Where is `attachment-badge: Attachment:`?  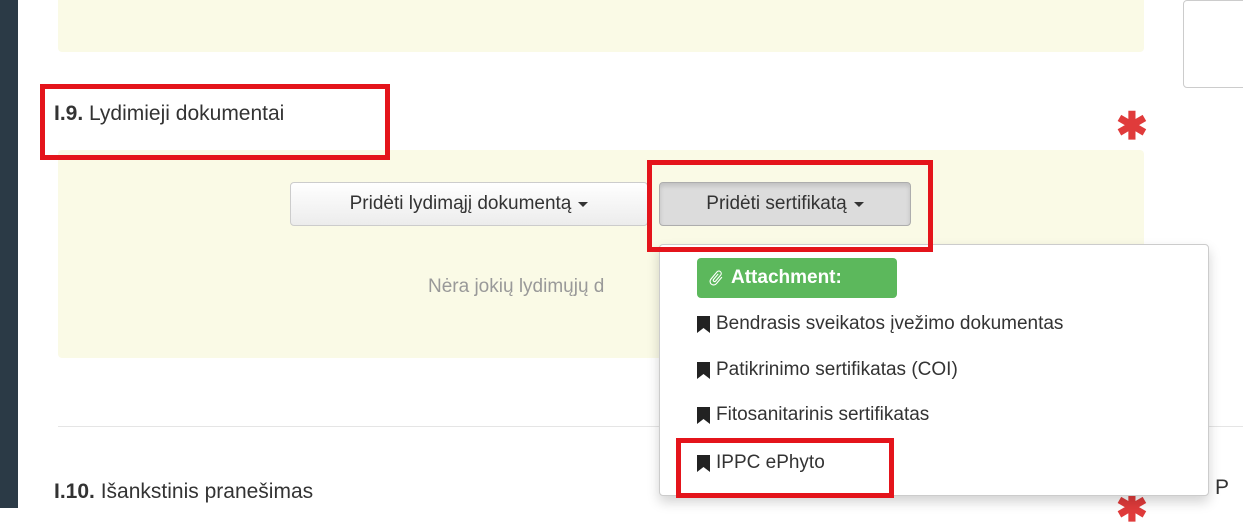 attachment-badge: Attachment: is located at coordinates (797, 278).